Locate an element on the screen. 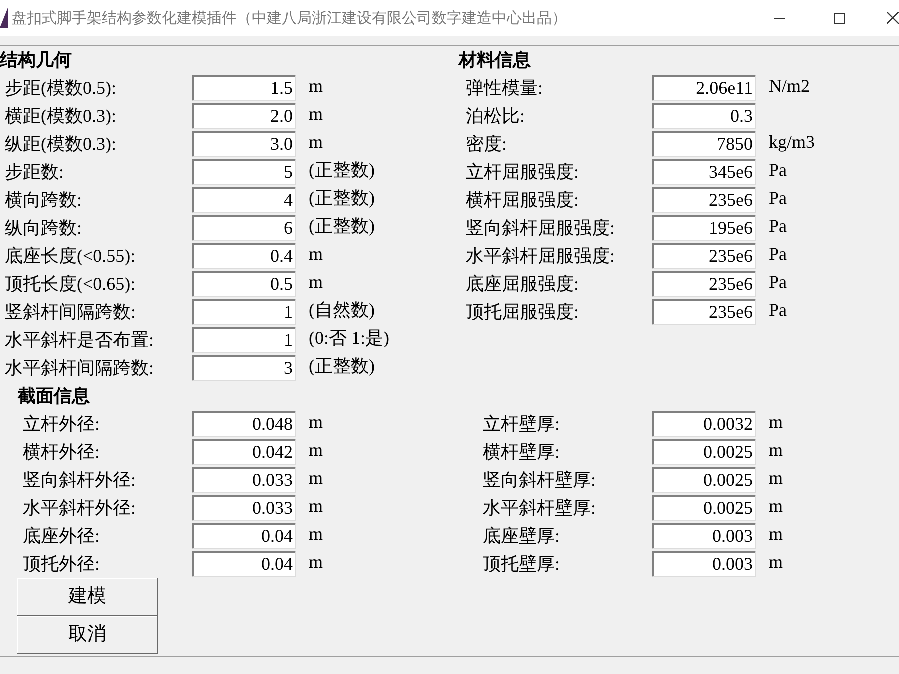 This screenshot has height=674, width=899. field-label: 横距(模数0.3): is located at coordinates (61, 116).